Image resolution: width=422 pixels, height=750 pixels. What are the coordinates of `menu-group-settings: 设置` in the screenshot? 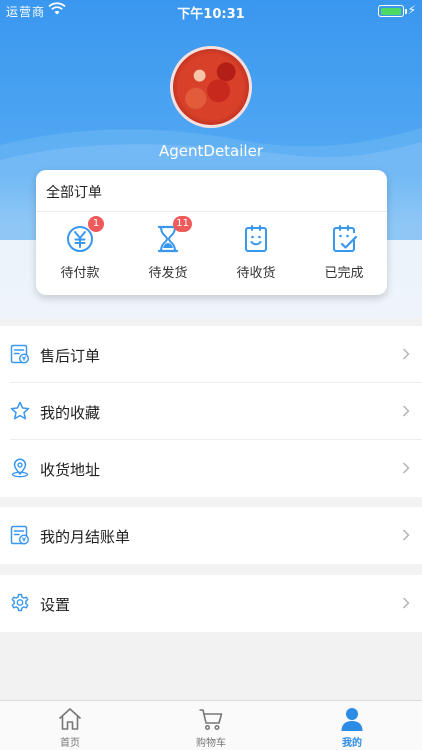 It's located at (211, 603).